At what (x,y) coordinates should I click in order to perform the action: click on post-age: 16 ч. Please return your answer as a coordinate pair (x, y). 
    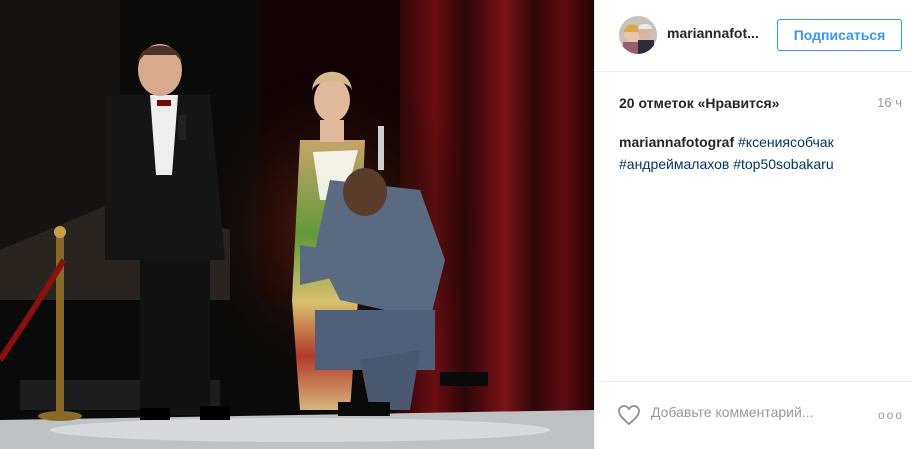
    Looking at the image, I should click on (889, 102).